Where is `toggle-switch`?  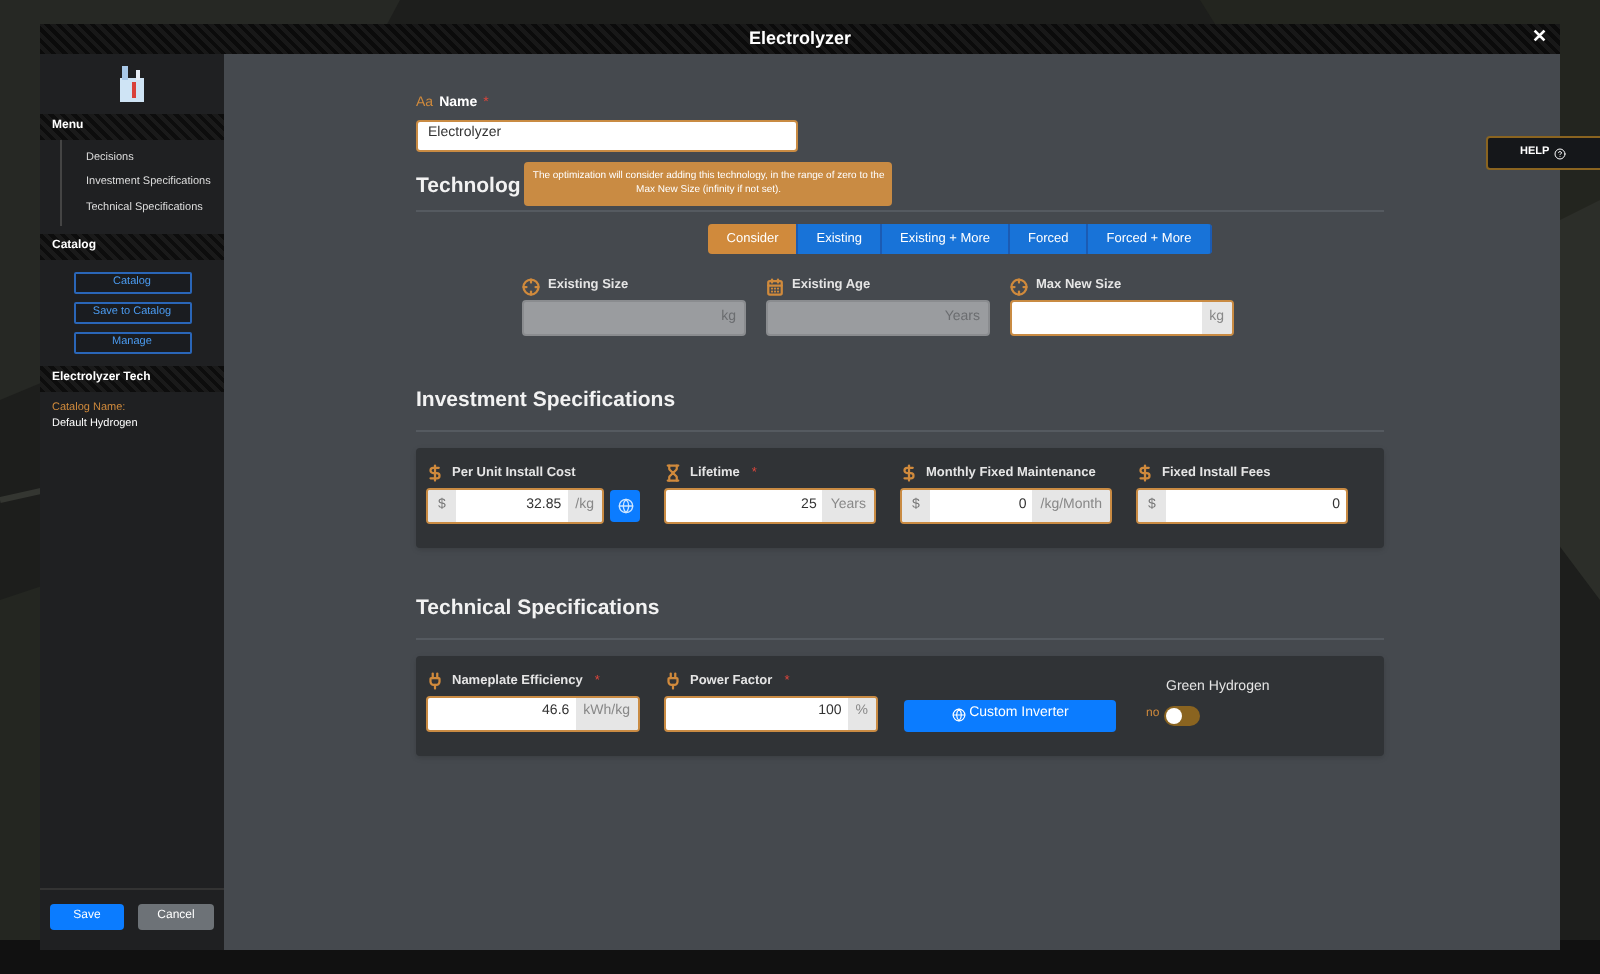 toggle-switch is located at coordinates (1181, 715).